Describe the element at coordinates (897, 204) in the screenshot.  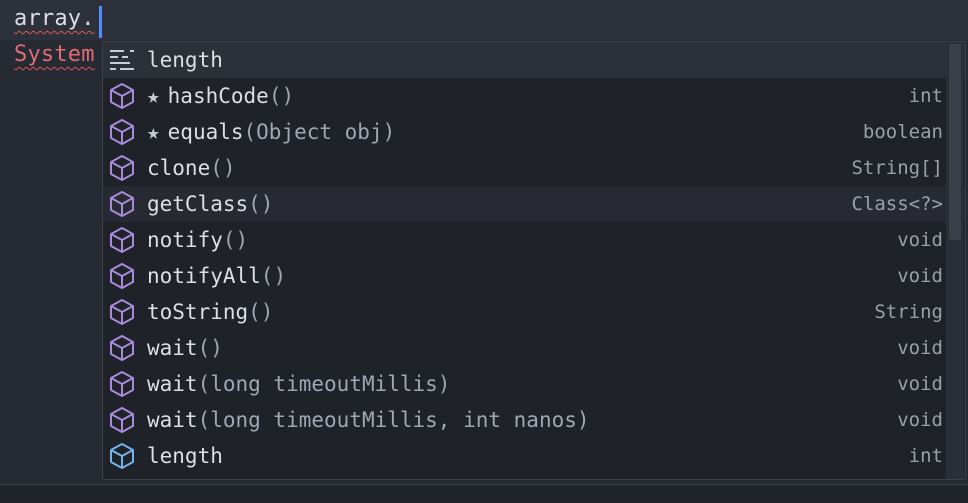
I see `completion-type: Class<?>` at that location.